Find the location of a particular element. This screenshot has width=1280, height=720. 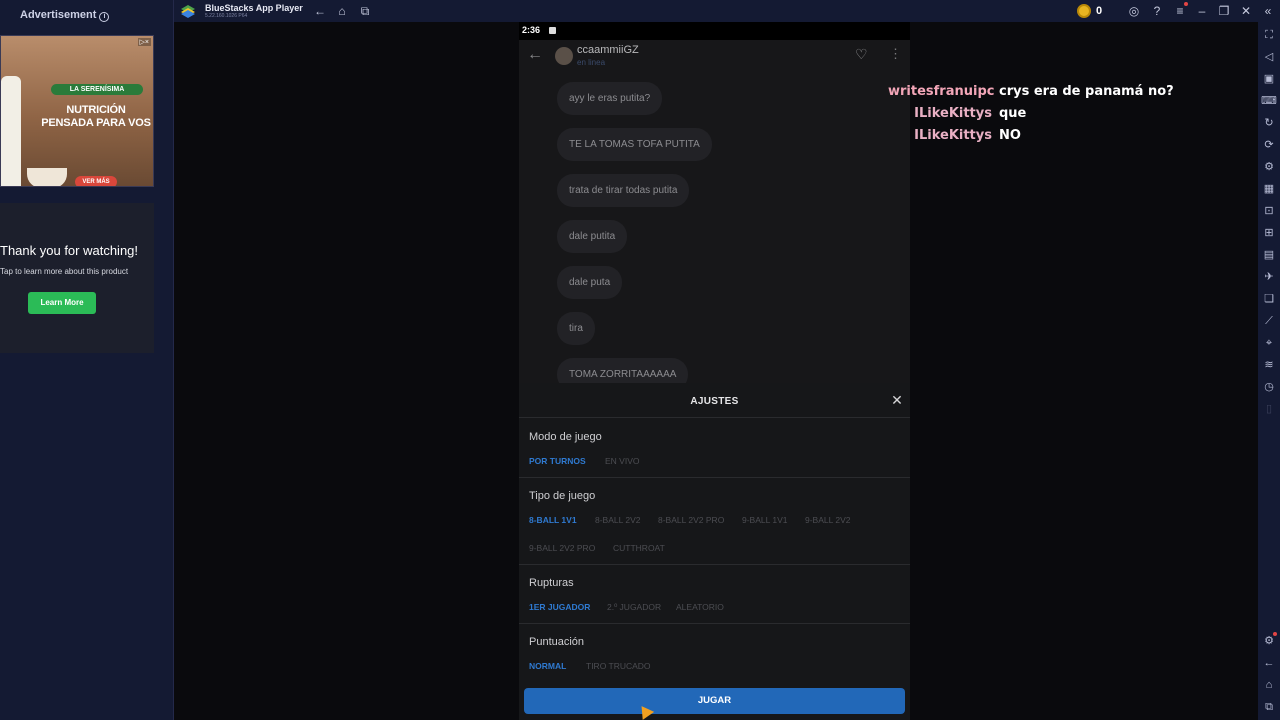

apk-icon: ▦ is located at coordinates (1269, 189).